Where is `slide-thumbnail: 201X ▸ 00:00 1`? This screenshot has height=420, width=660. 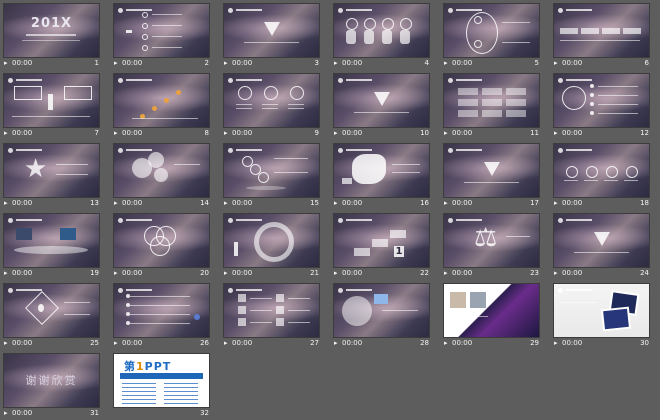 slide-thumbnail: 201X ▸ 00:00 1 is located at coordinates (55, 35).